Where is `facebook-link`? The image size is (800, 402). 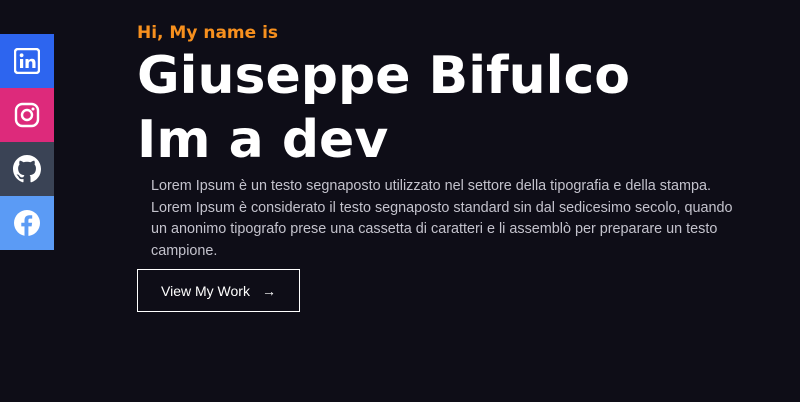
facebook-link is located at coordinates (27, 223).